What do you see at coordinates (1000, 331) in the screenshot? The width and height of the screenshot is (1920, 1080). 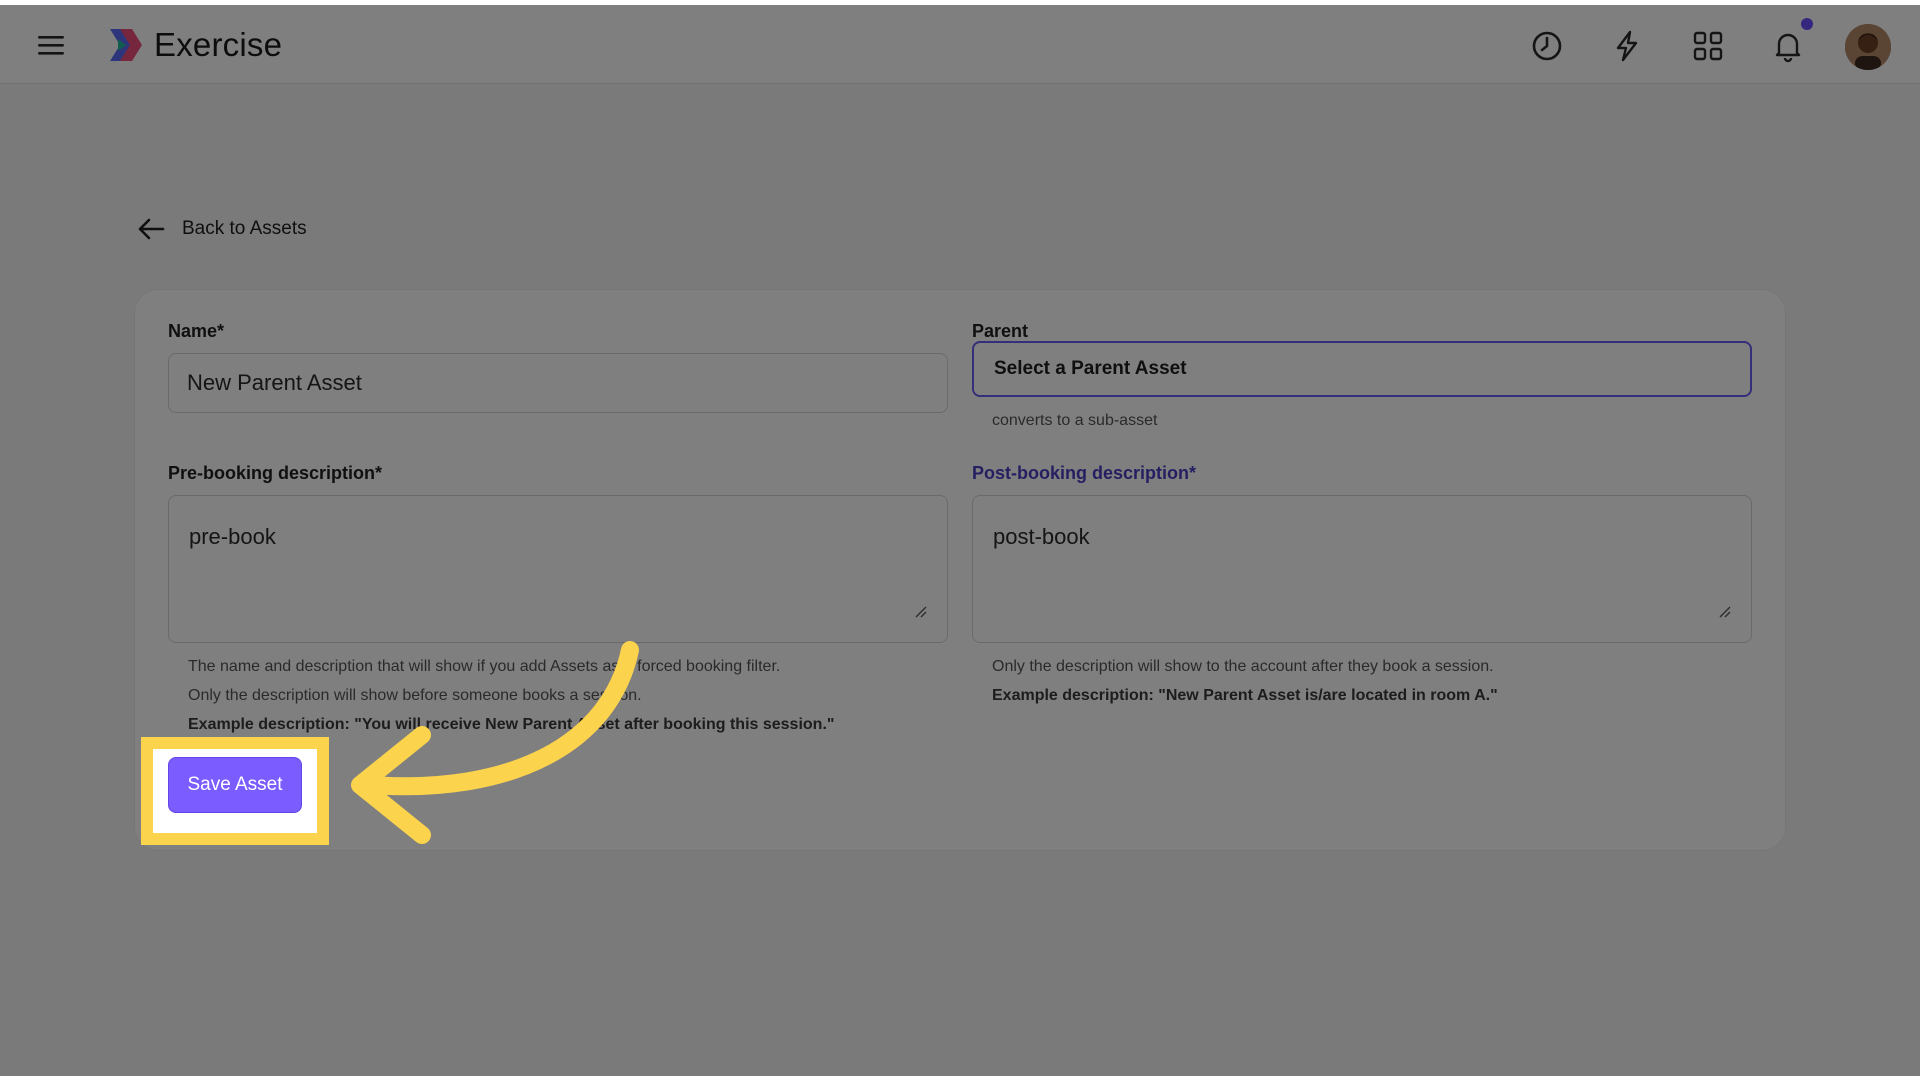 I see `parent-label: Parent` at bounding box center [1000, 331].